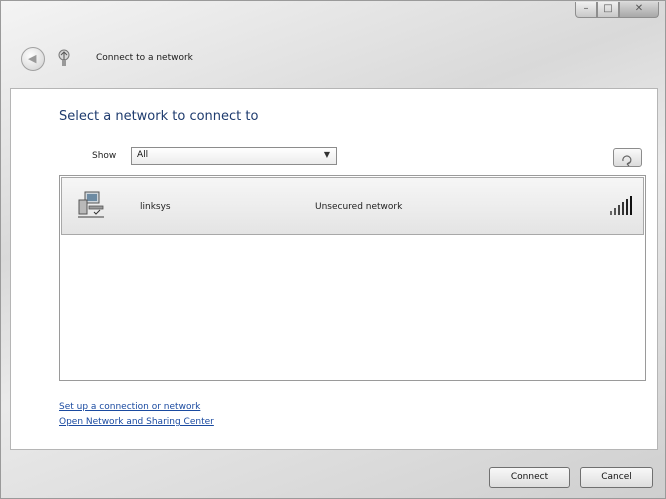 The height and width of the screenshot is (499, 666). Describe the element at coordinates (529, 477) in the screenshot. I see `connect-button: Connect` at that location.